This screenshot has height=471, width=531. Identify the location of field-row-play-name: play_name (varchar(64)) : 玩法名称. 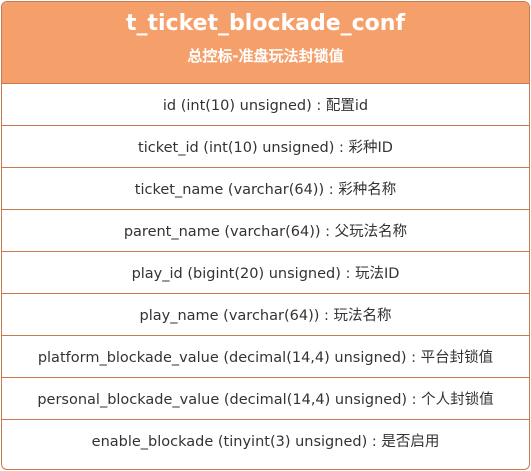
(265, 315).